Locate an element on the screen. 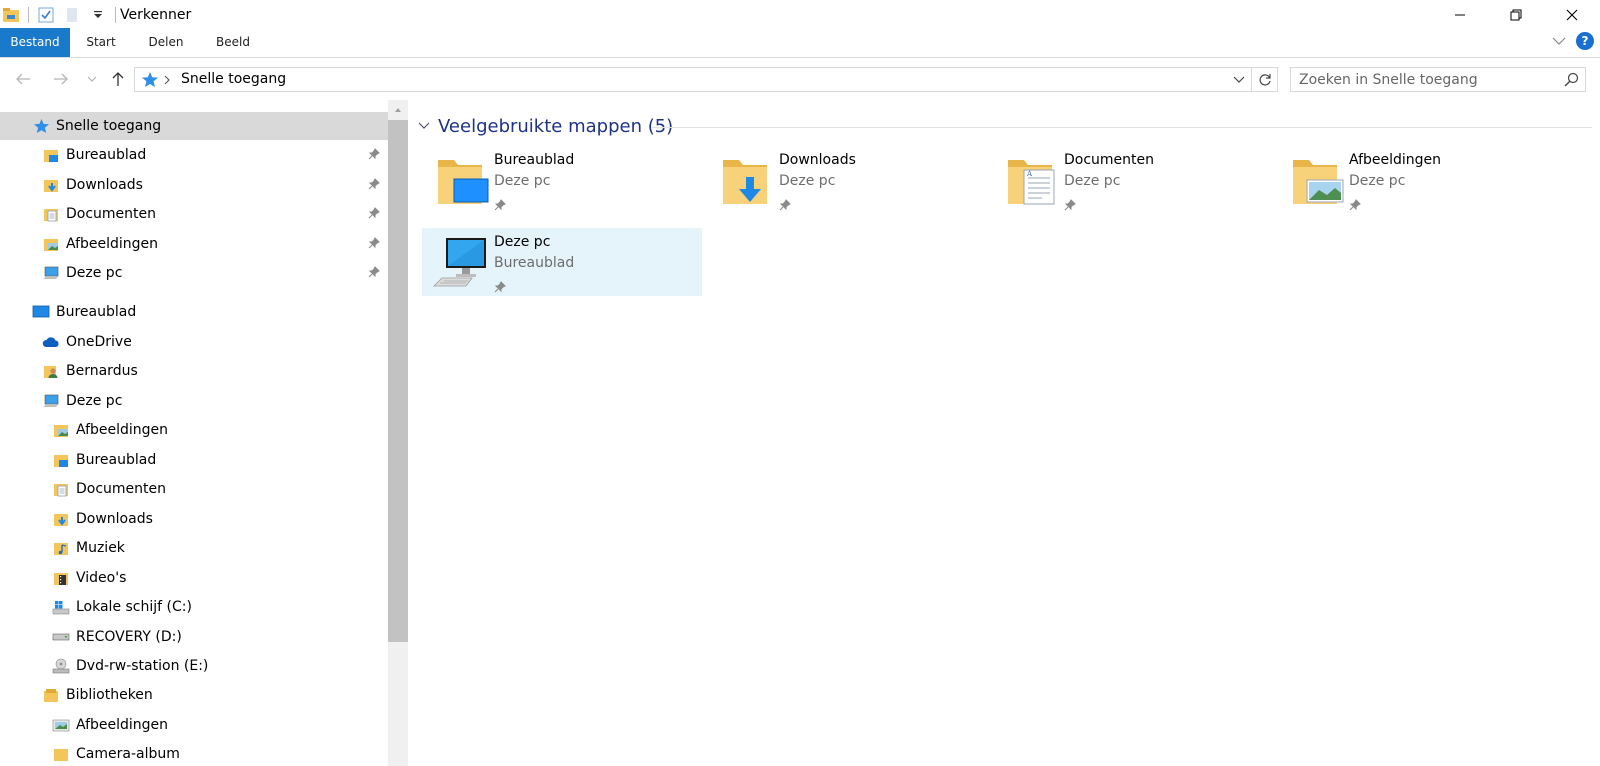 The width and height of the screenshot is (1600, 766). nav-tree-dvd-station: Dvd-rw-station (E:) is located at coordinates (194, 666).